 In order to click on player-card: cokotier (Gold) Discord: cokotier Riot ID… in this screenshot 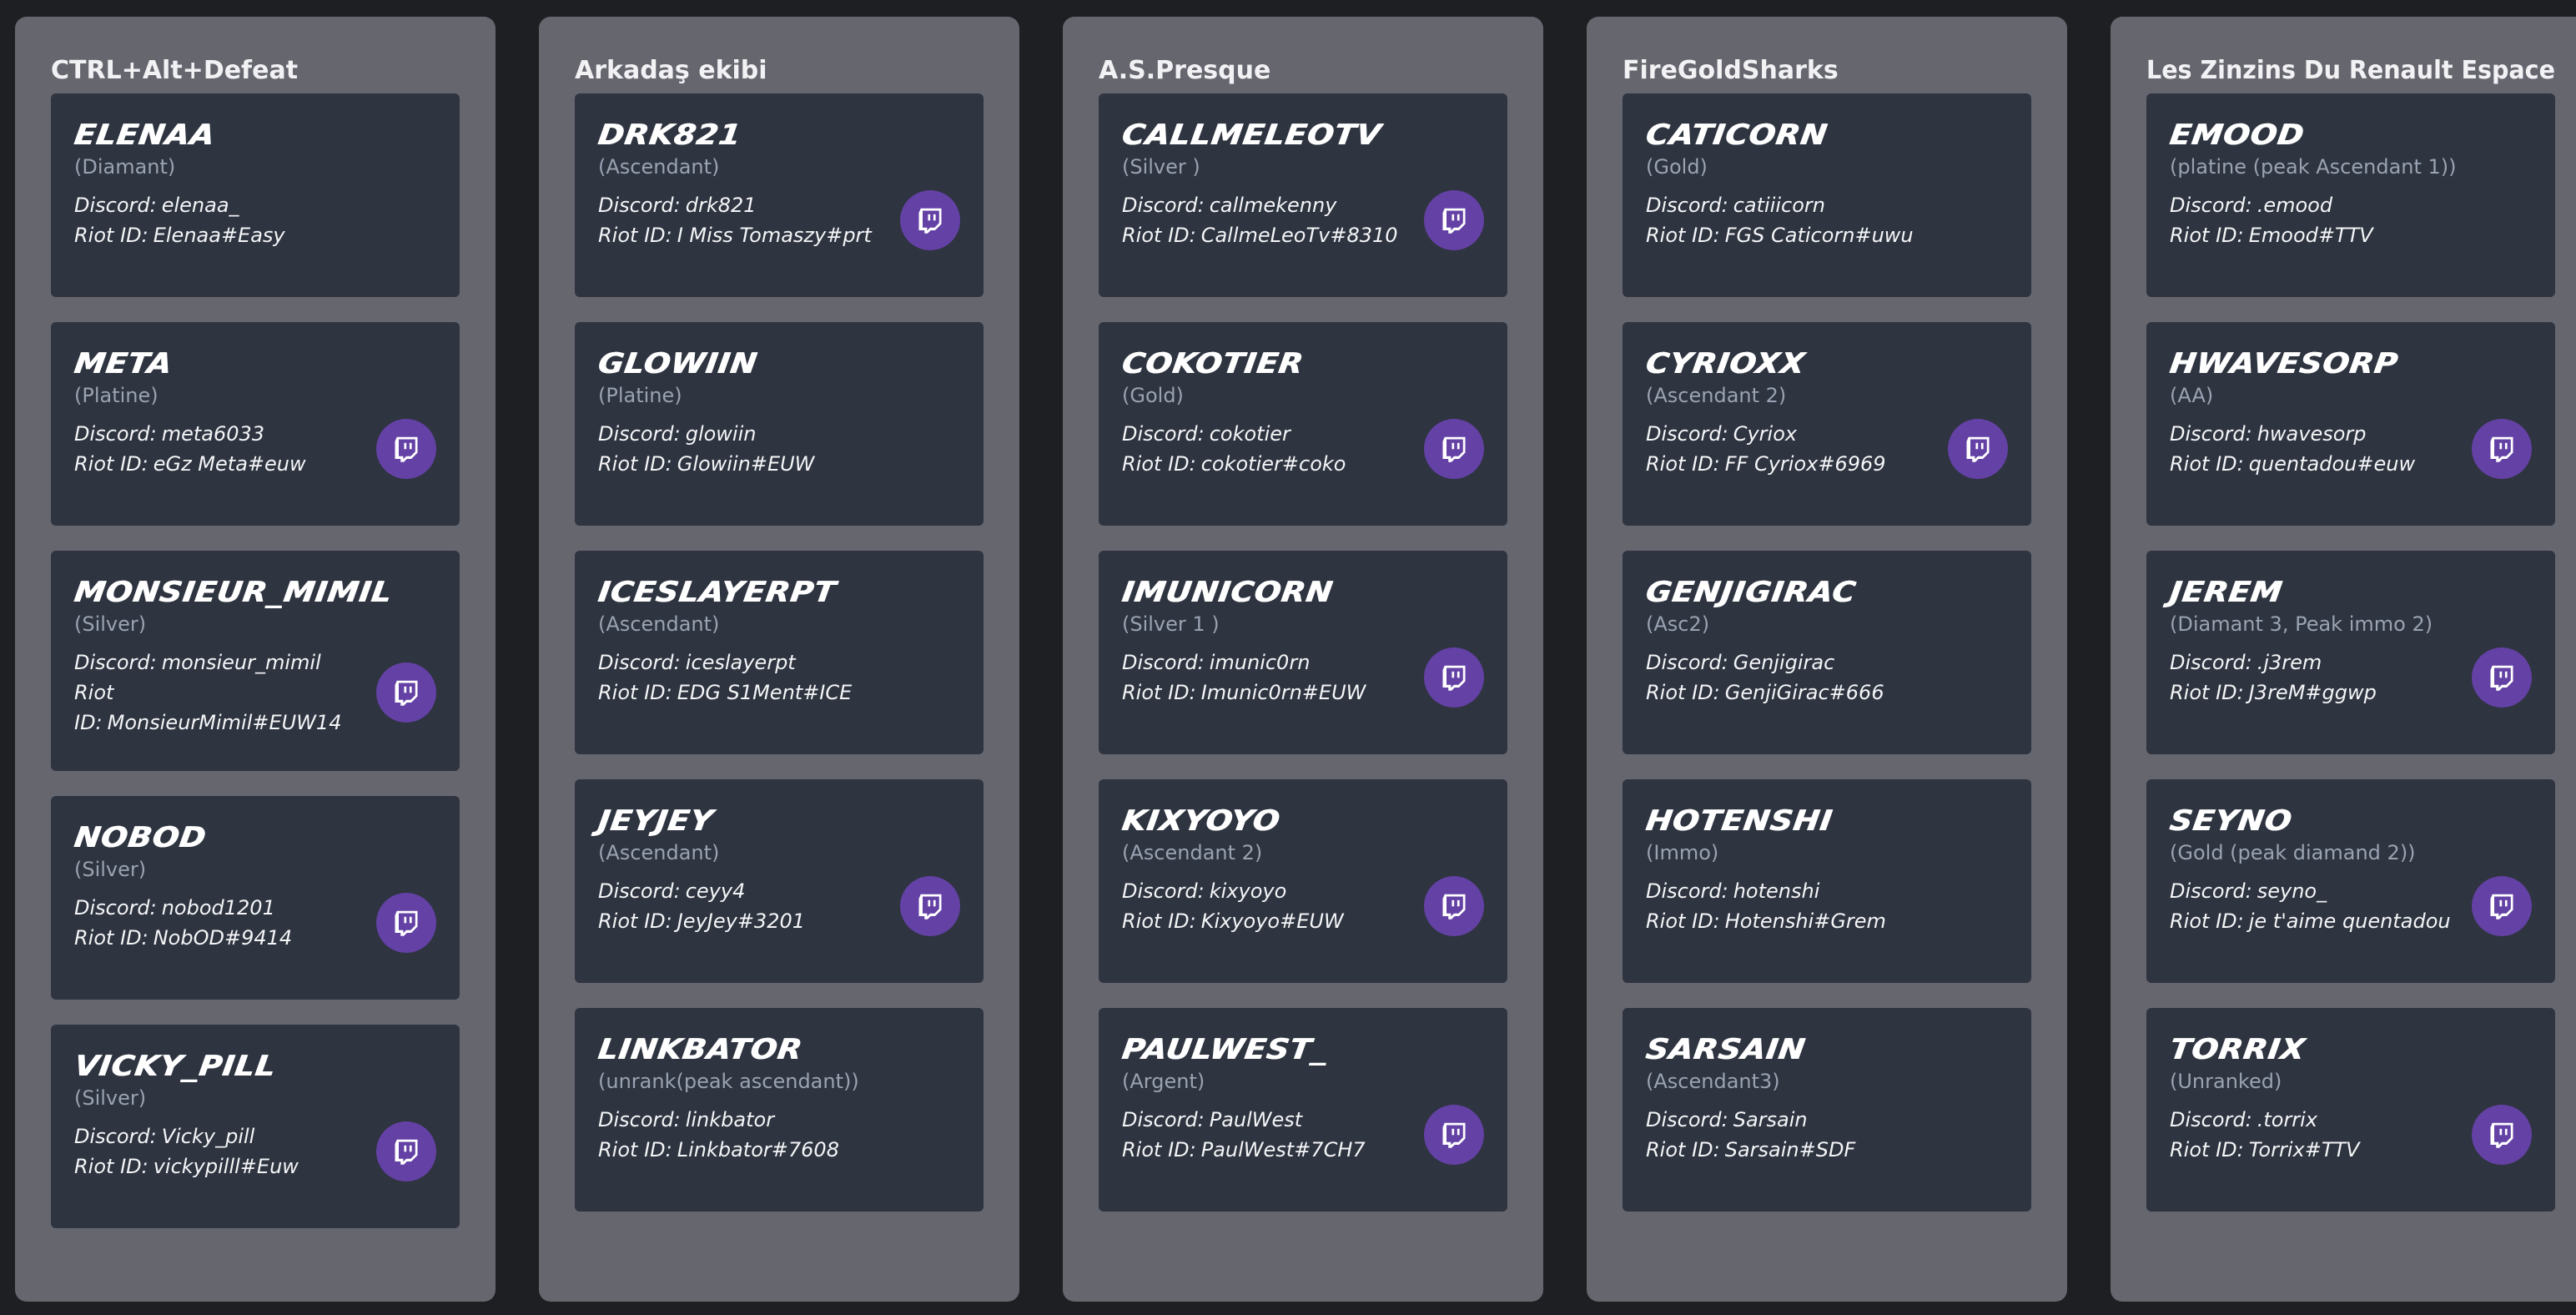, I will do `click(1303, 424)`.